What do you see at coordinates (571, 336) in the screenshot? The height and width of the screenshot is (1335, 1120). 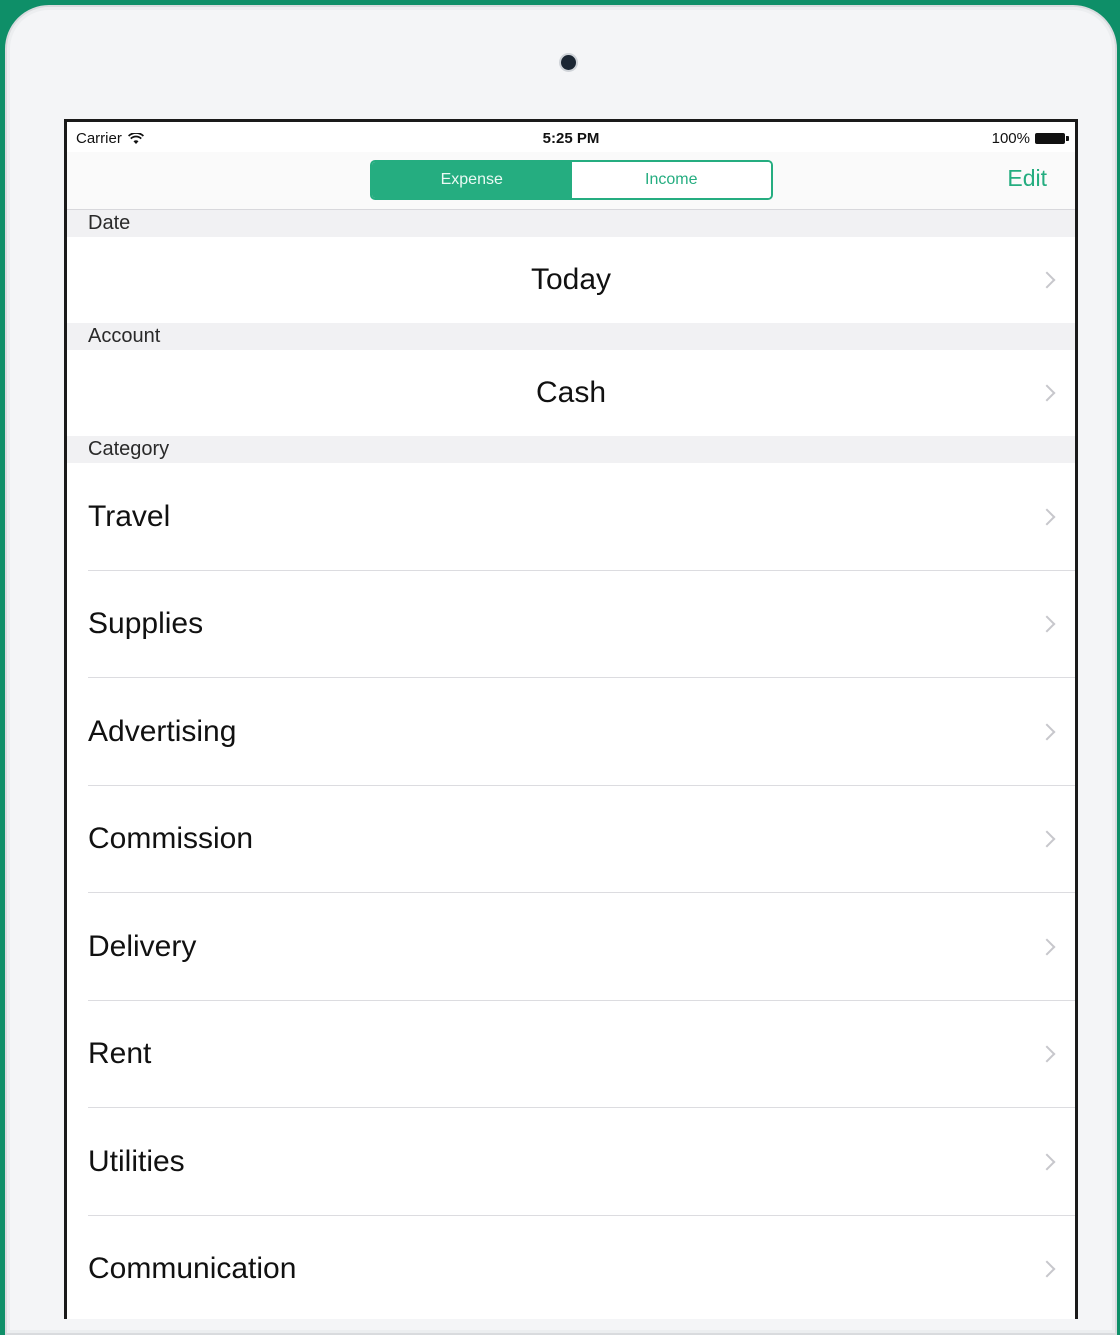 I see `section-header-account: Account` at bounding box center [571, 336].